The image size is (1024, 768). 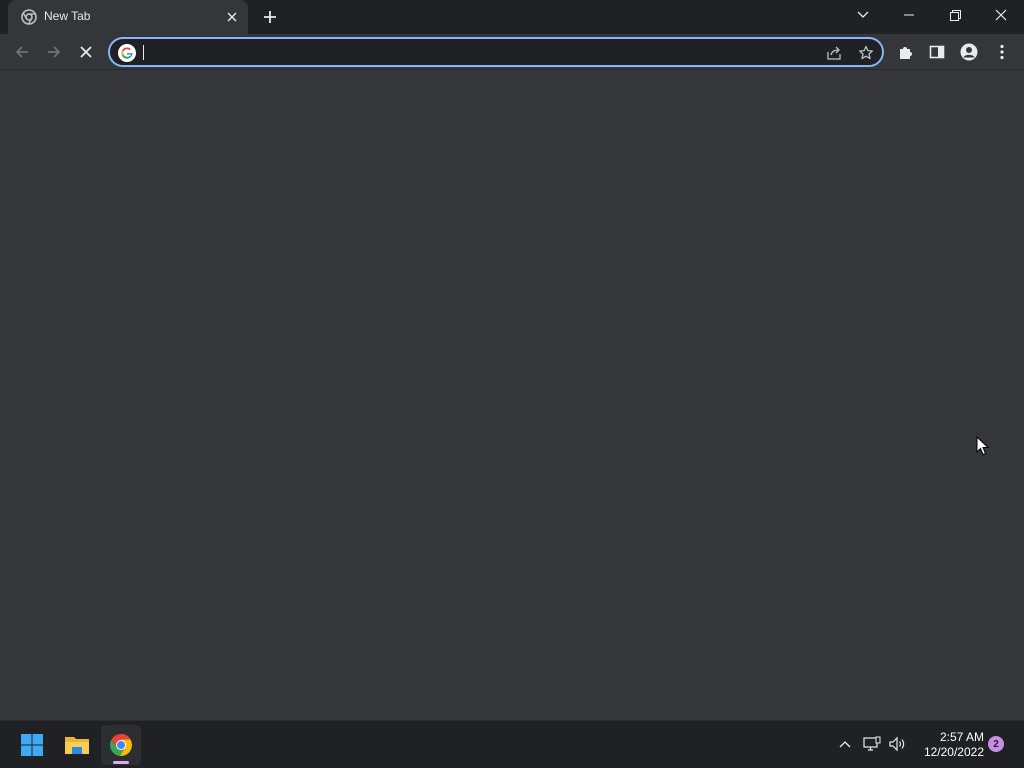 I want to click on arrow-right-icon, so click(x=54, y=52).